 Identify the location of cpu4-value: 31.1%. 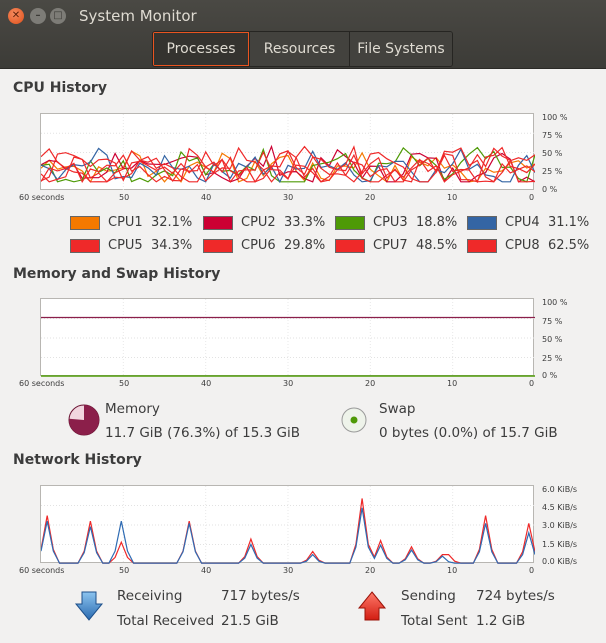
(568, 222).